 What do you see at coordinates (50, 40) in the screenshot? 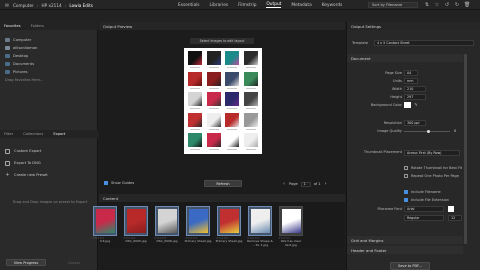
I see `favorite-item-computer: Computer` at bounding box center [50, 40].